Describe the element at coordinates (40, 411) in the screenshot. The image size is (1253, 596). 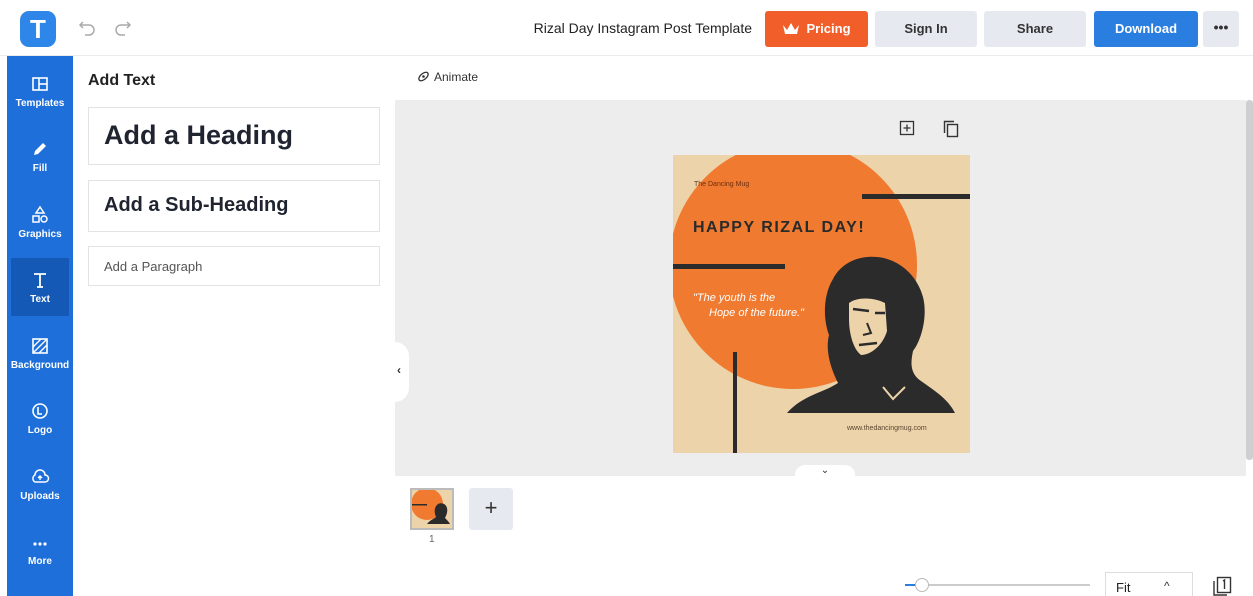
I see `logo-icon` at that location.